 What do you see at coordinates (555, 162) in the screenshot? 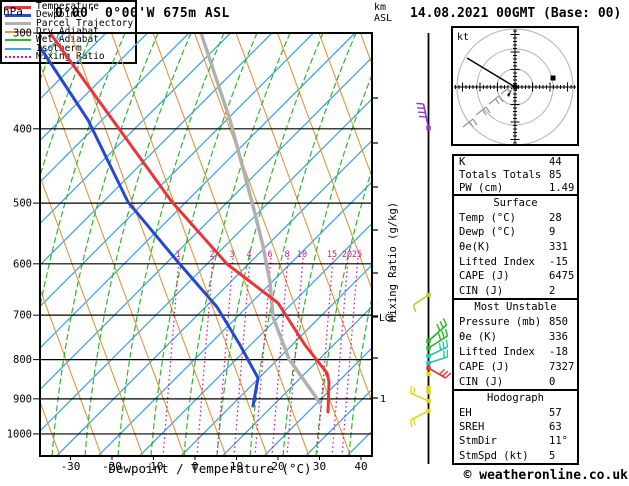
I see `row-value: 44` at bounding box center [555, 162].